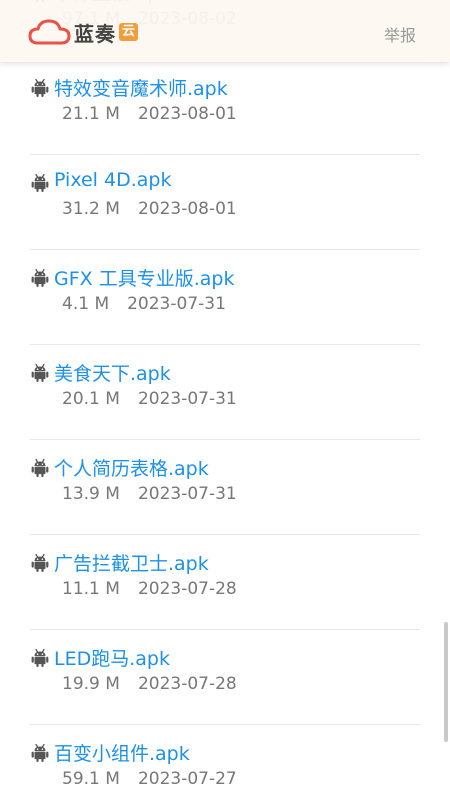  I want to click on file-size: 59.1 M, so click(91, 779).